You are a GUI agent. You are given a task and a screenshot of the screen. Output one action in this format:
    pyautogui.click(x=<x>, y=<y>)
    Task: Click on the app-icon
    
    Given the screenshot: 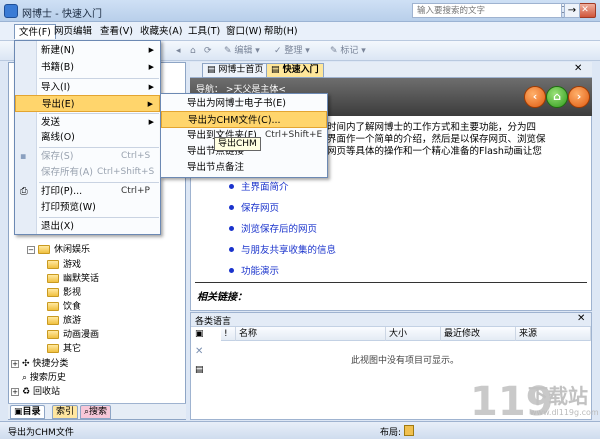 What is the action you would take?
    pyautogui.click(x=11, y=11)
    